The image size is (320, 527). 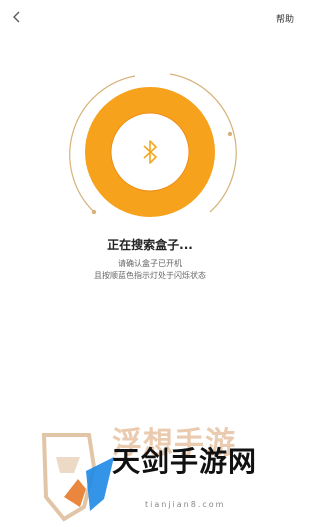 What do you see at coordinates (150, 263) in the screenshot?
I see `hint-line-1: 请确认盒子已开机` at bounding box center [150, 263].